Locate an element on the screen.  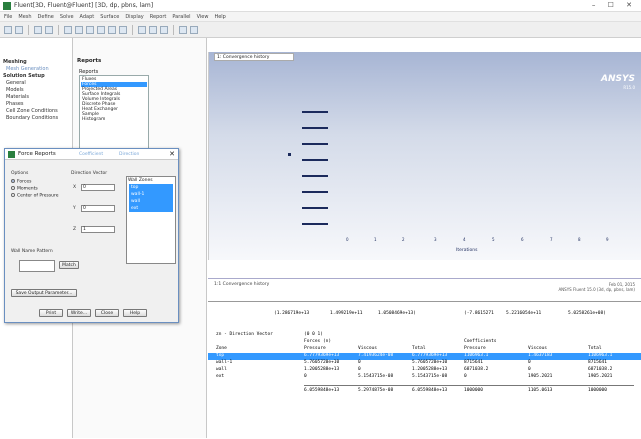
views-icon is located at coordinates (142, 29).